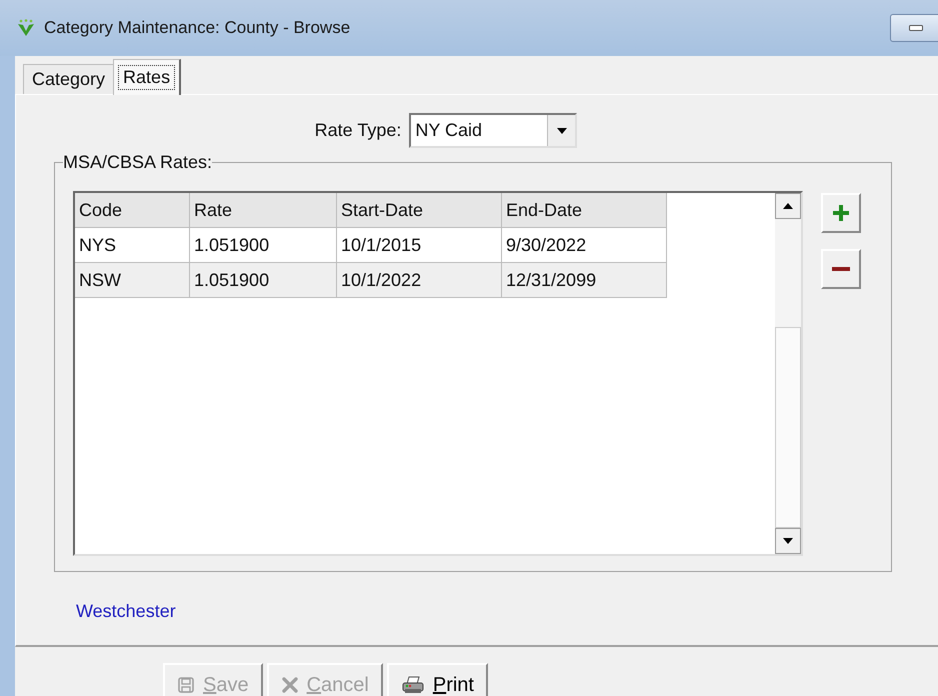 The height and width of the screenshot is (696, 938). What do you see at coordinates (584, 245) in the screenshot?
I see `table-cell: 9/30/2022` at bounding box center [584, 245].